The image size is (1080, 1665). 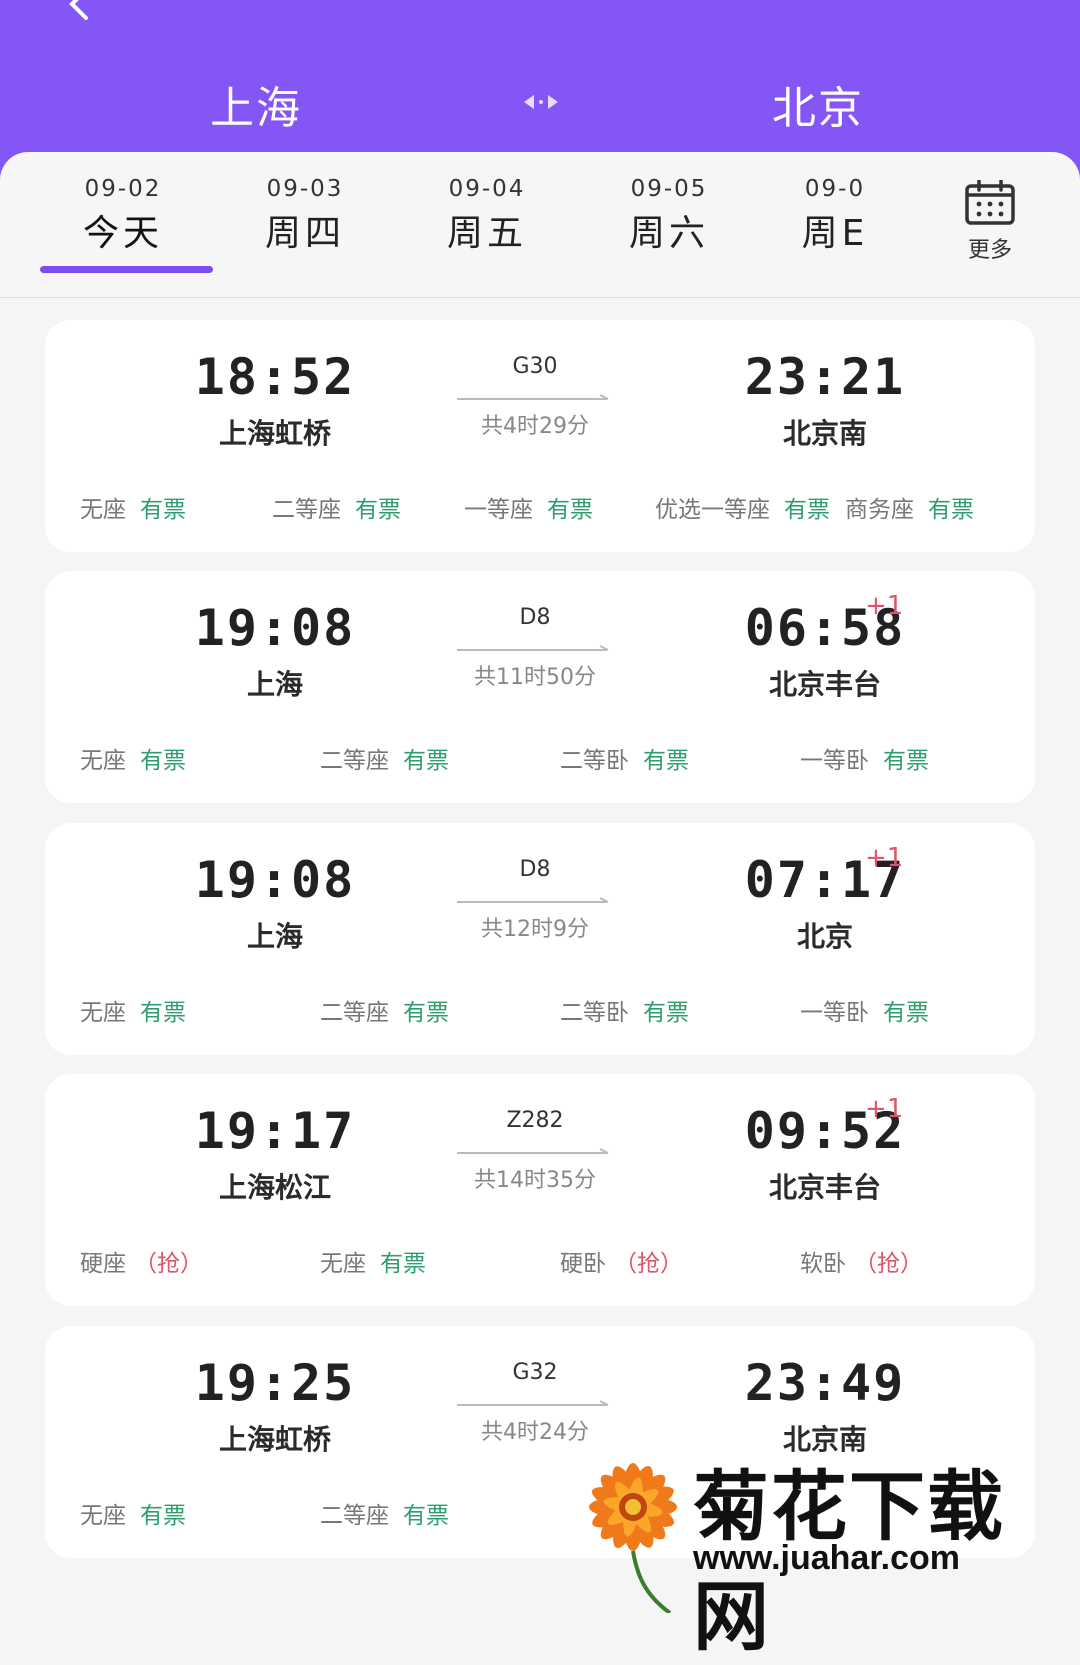 I want to click on departure-time: 19:08, so click(x=275, y=880).